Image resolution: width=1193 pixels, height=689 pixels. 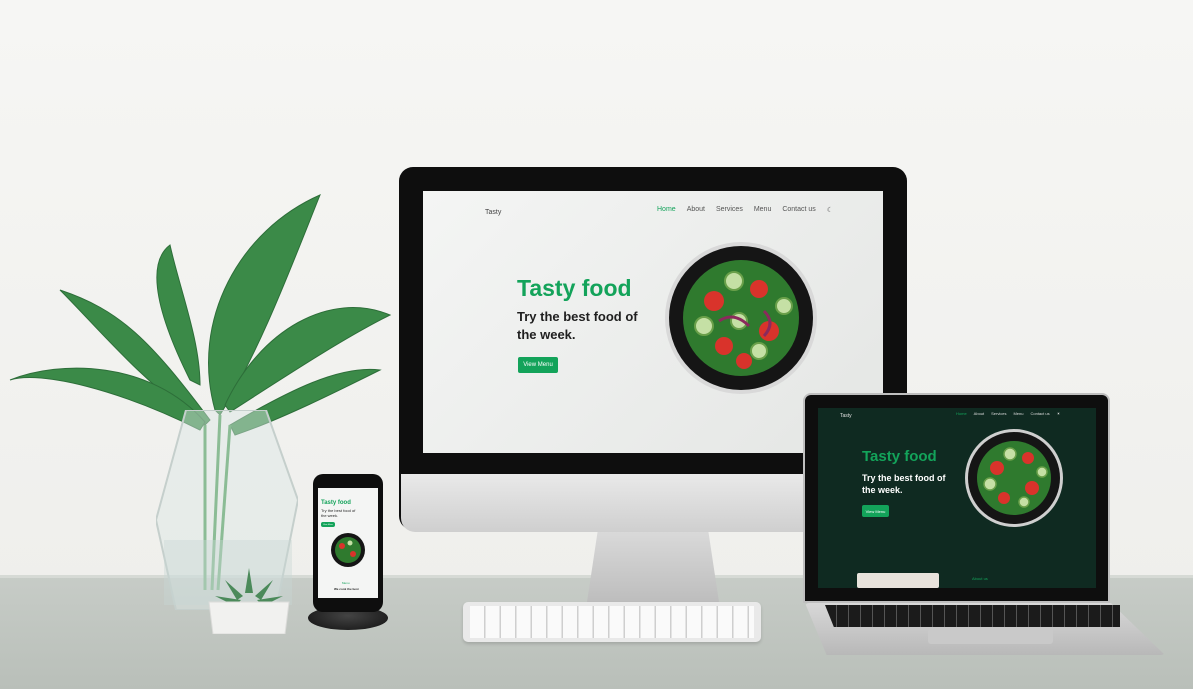 I want to click on laptop-section-label: About us, so click(x=980, y=578).